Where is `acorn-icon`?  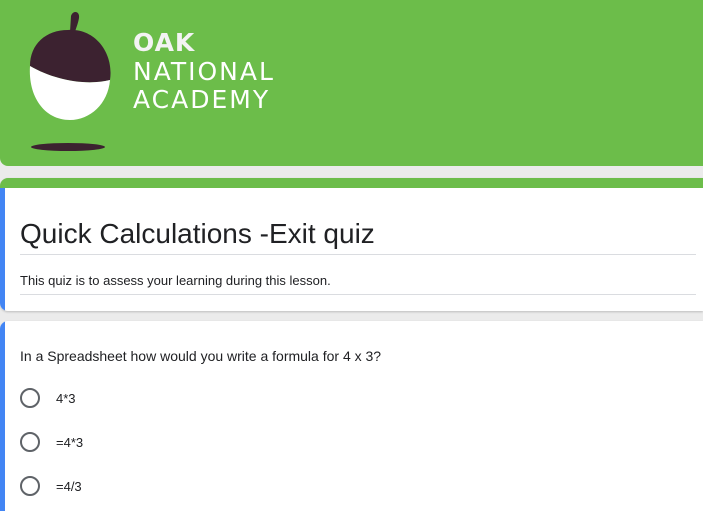
acorn-icon is located at coordinates (70, 81).